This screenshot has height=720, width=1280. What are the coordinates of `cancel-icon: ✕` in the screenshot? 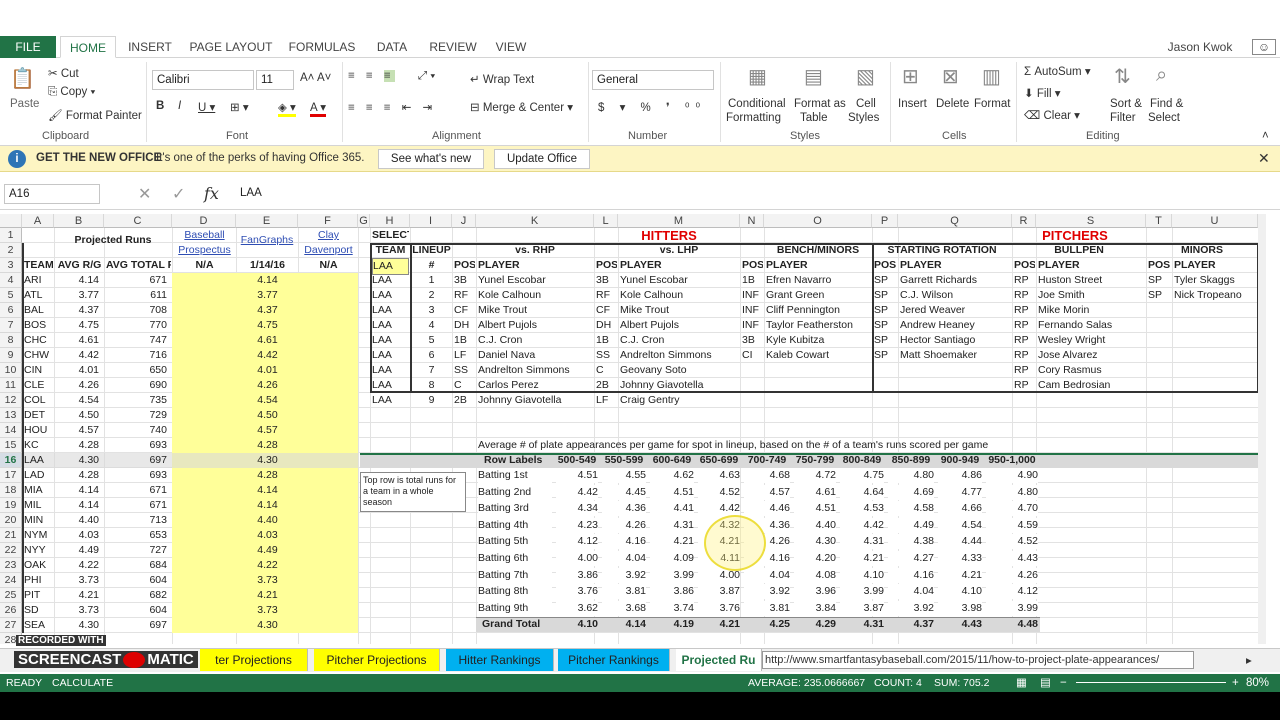 It's located at (144, 194).